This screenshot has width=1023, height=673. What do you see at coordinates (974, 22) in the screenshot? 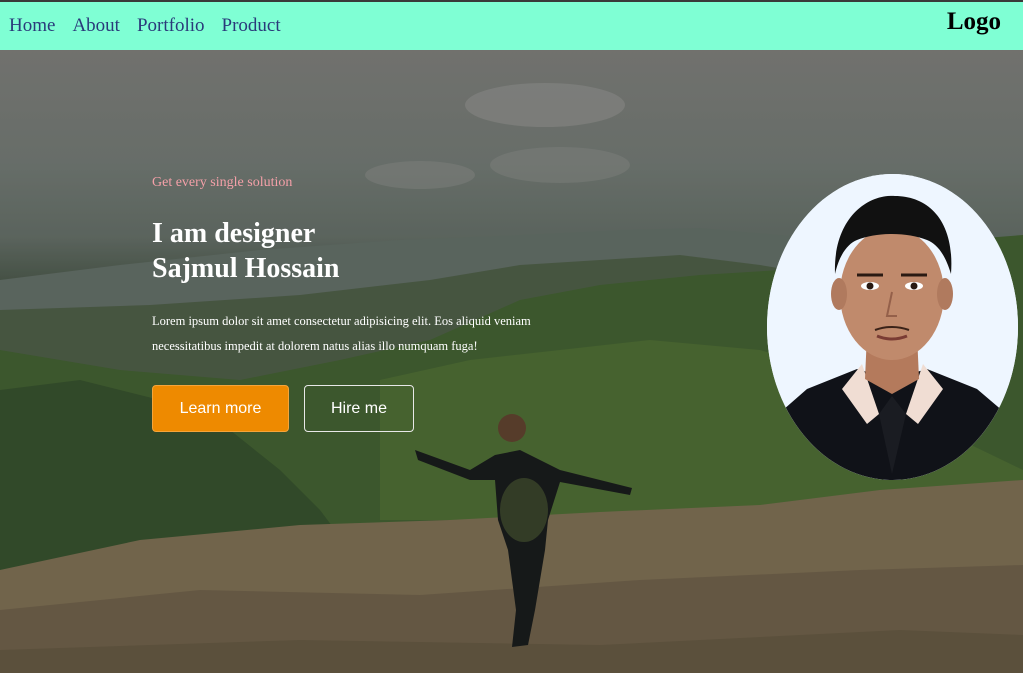
I see `site-logo: Logo` at bounding box center [974, 22].